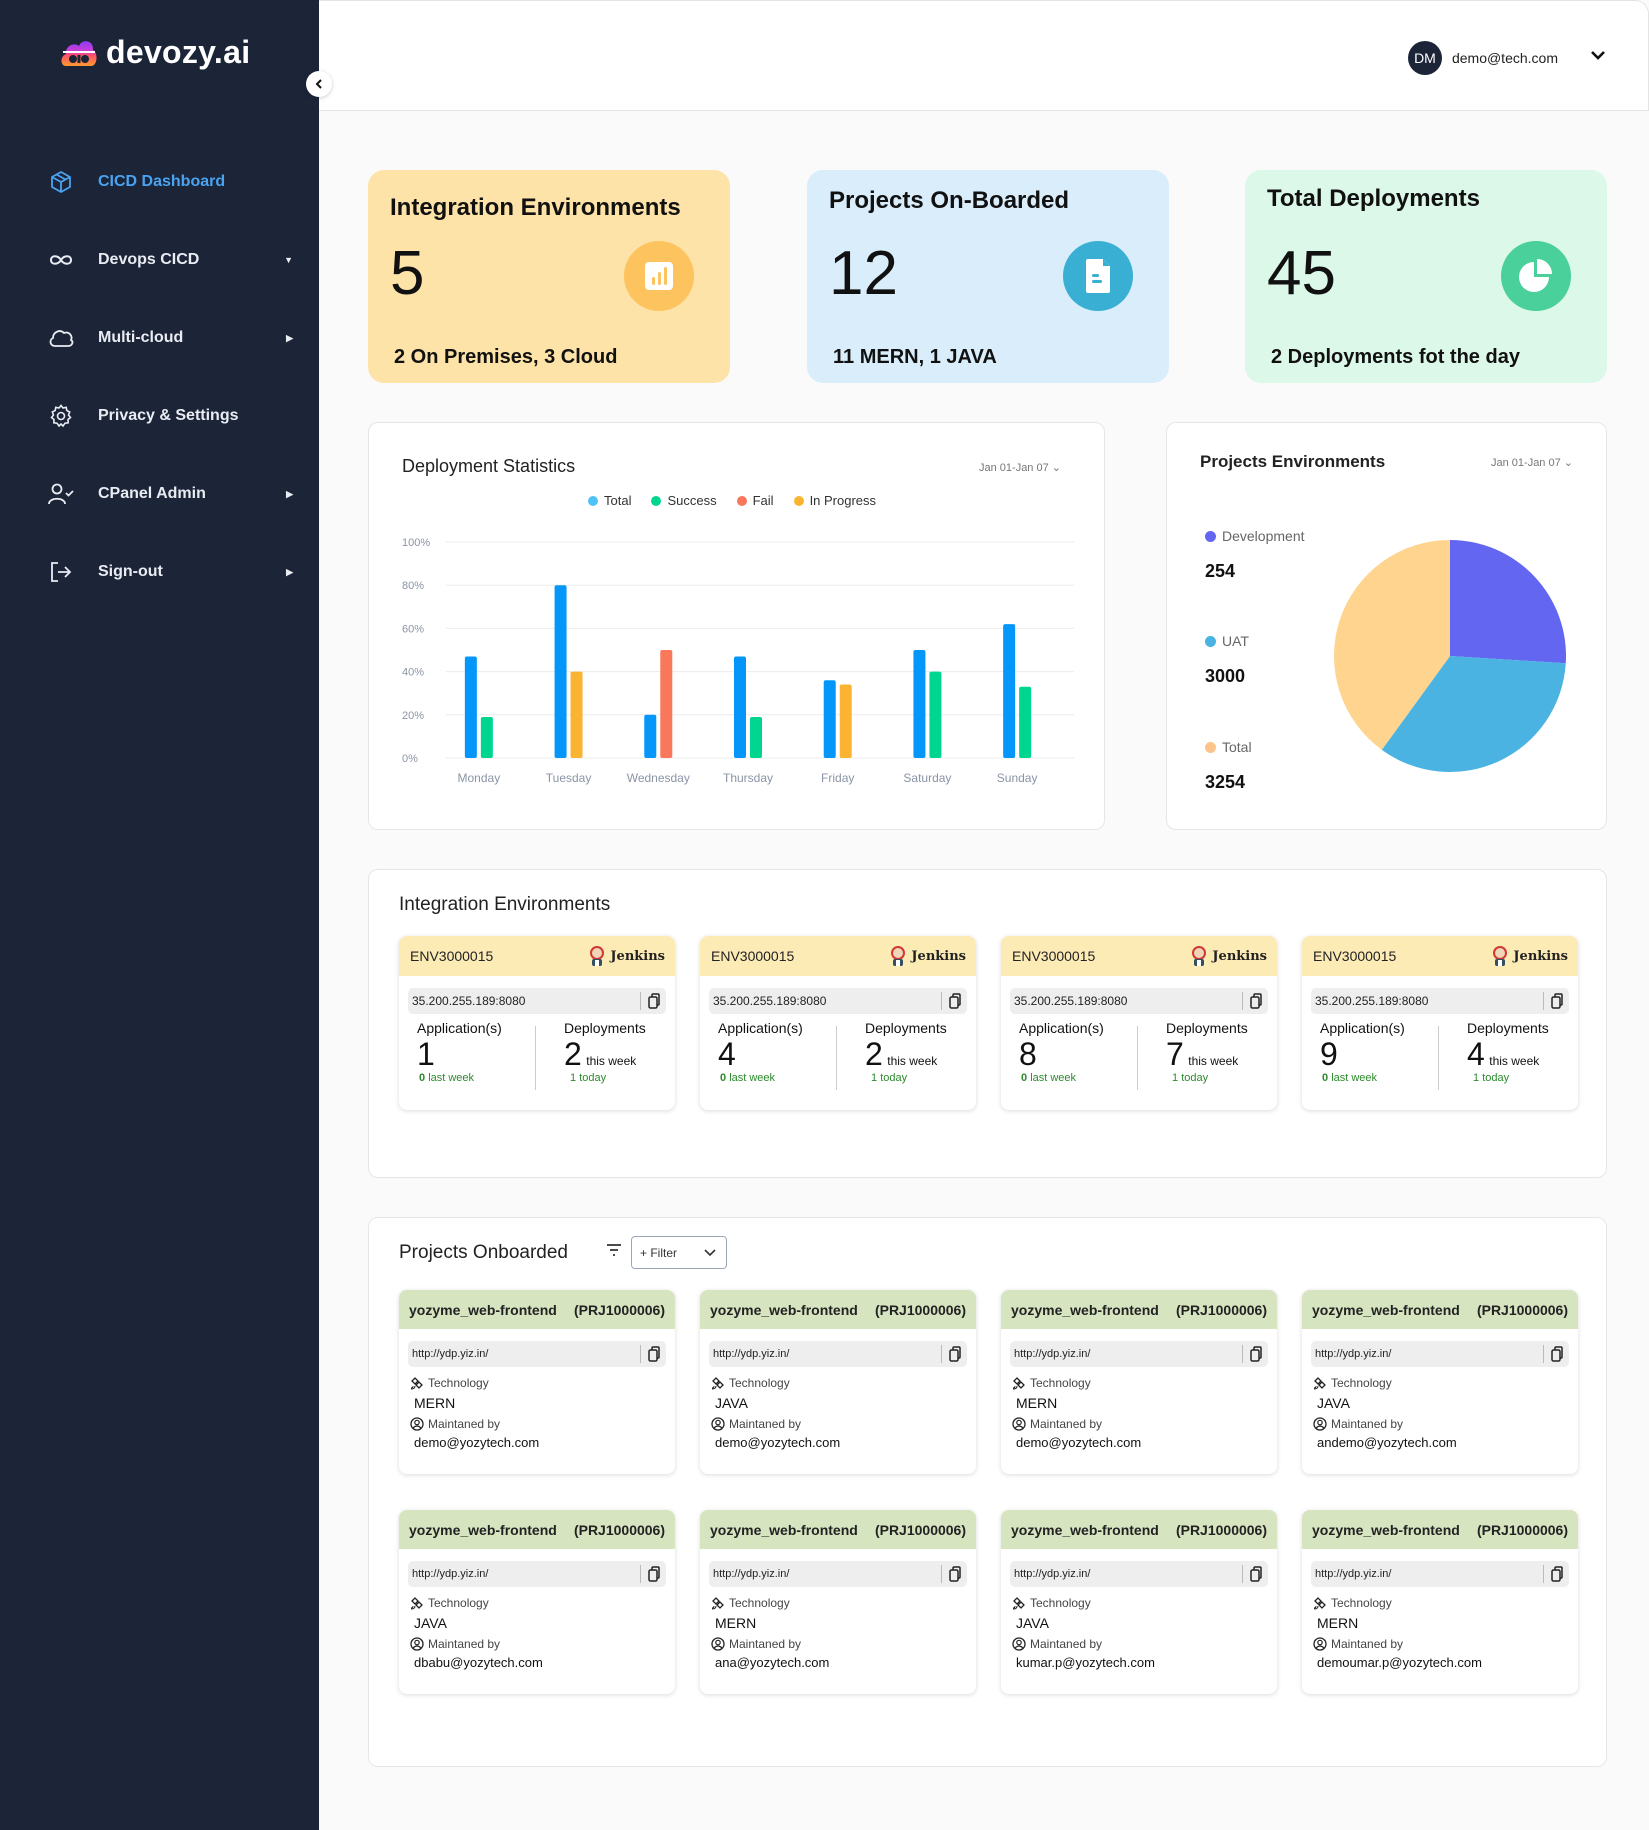 This screenshot has width=1649, height=1830. What do you see at coordinates (1054, 956) in the screenshot?
I see `environment-id: ENV3000015` at bounding box center [1054, 956].